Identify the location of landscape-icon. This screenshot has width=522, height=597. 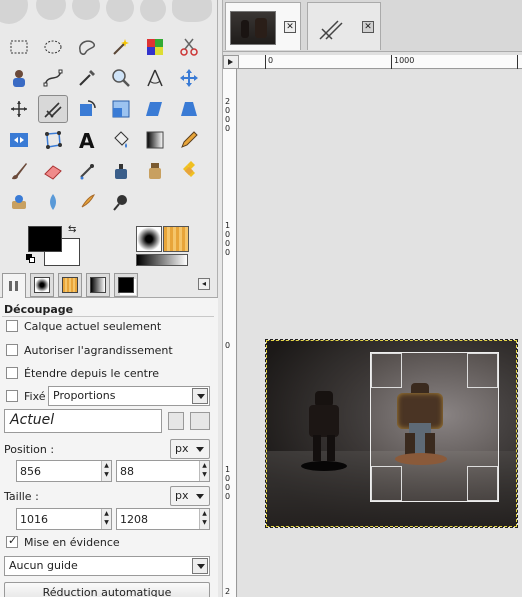
(200, 421).